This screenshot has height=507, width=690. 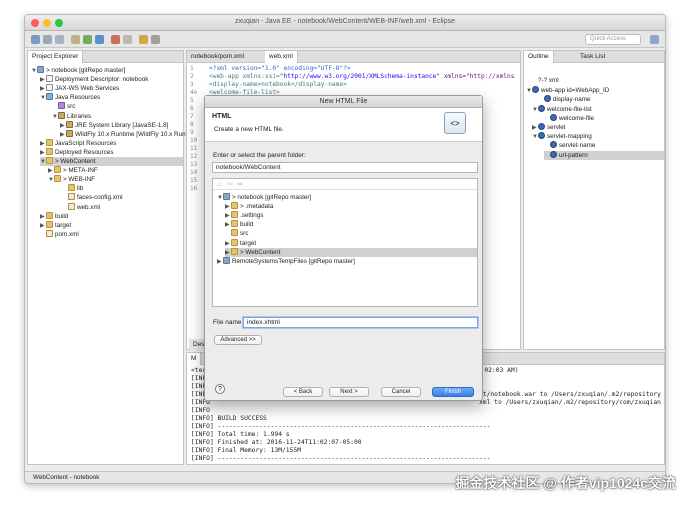 What do you see at coordinates (54, 216) in the screenshot?
I see `explorer-item: ▶ build` at bounding box center [54, 216].